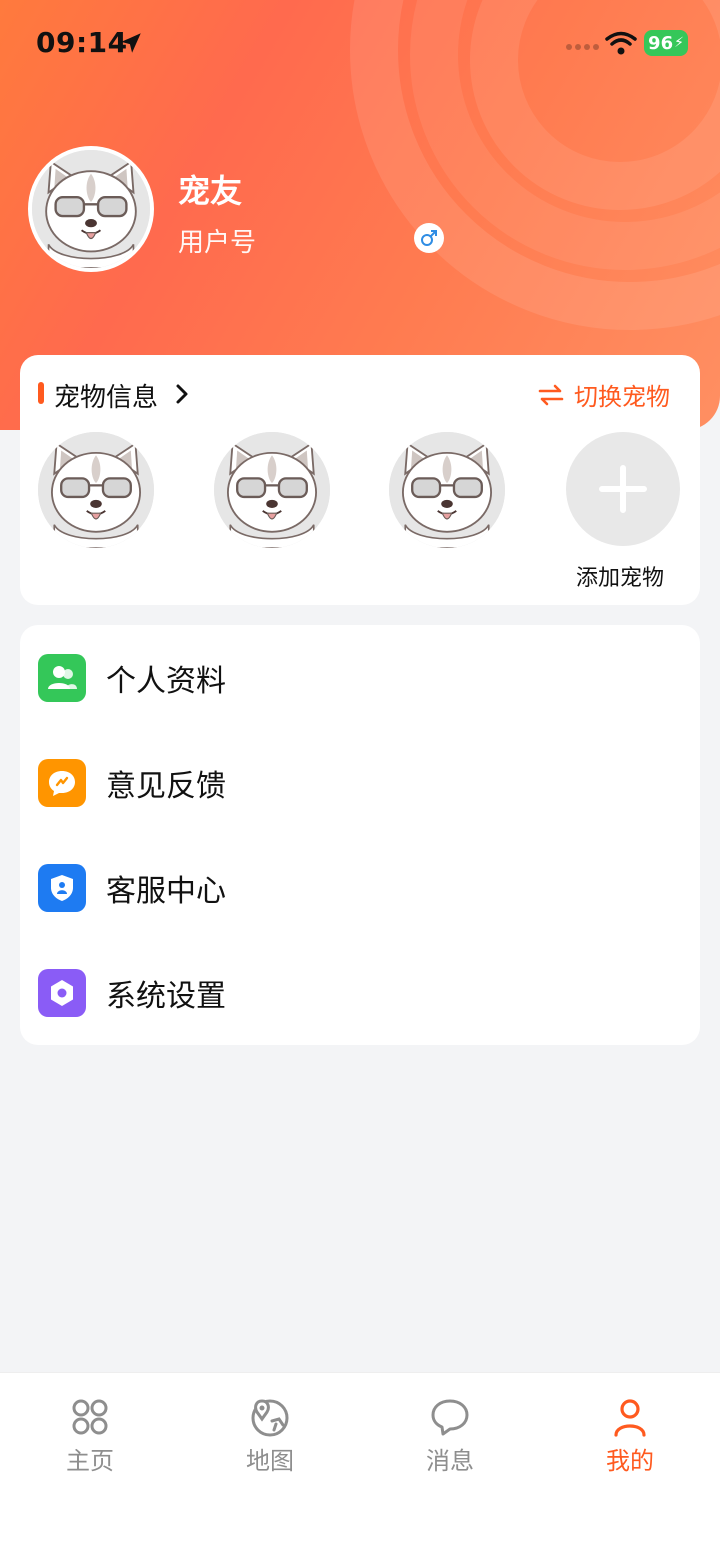  What do you see at coordinates (90, 1417) in the screenshot?
I see `grid-icon` at bounding box center [90, 1417].